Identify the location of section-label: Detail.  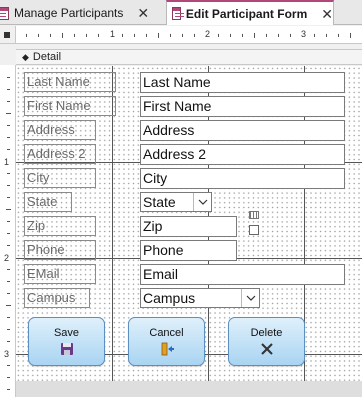
(47, 57).